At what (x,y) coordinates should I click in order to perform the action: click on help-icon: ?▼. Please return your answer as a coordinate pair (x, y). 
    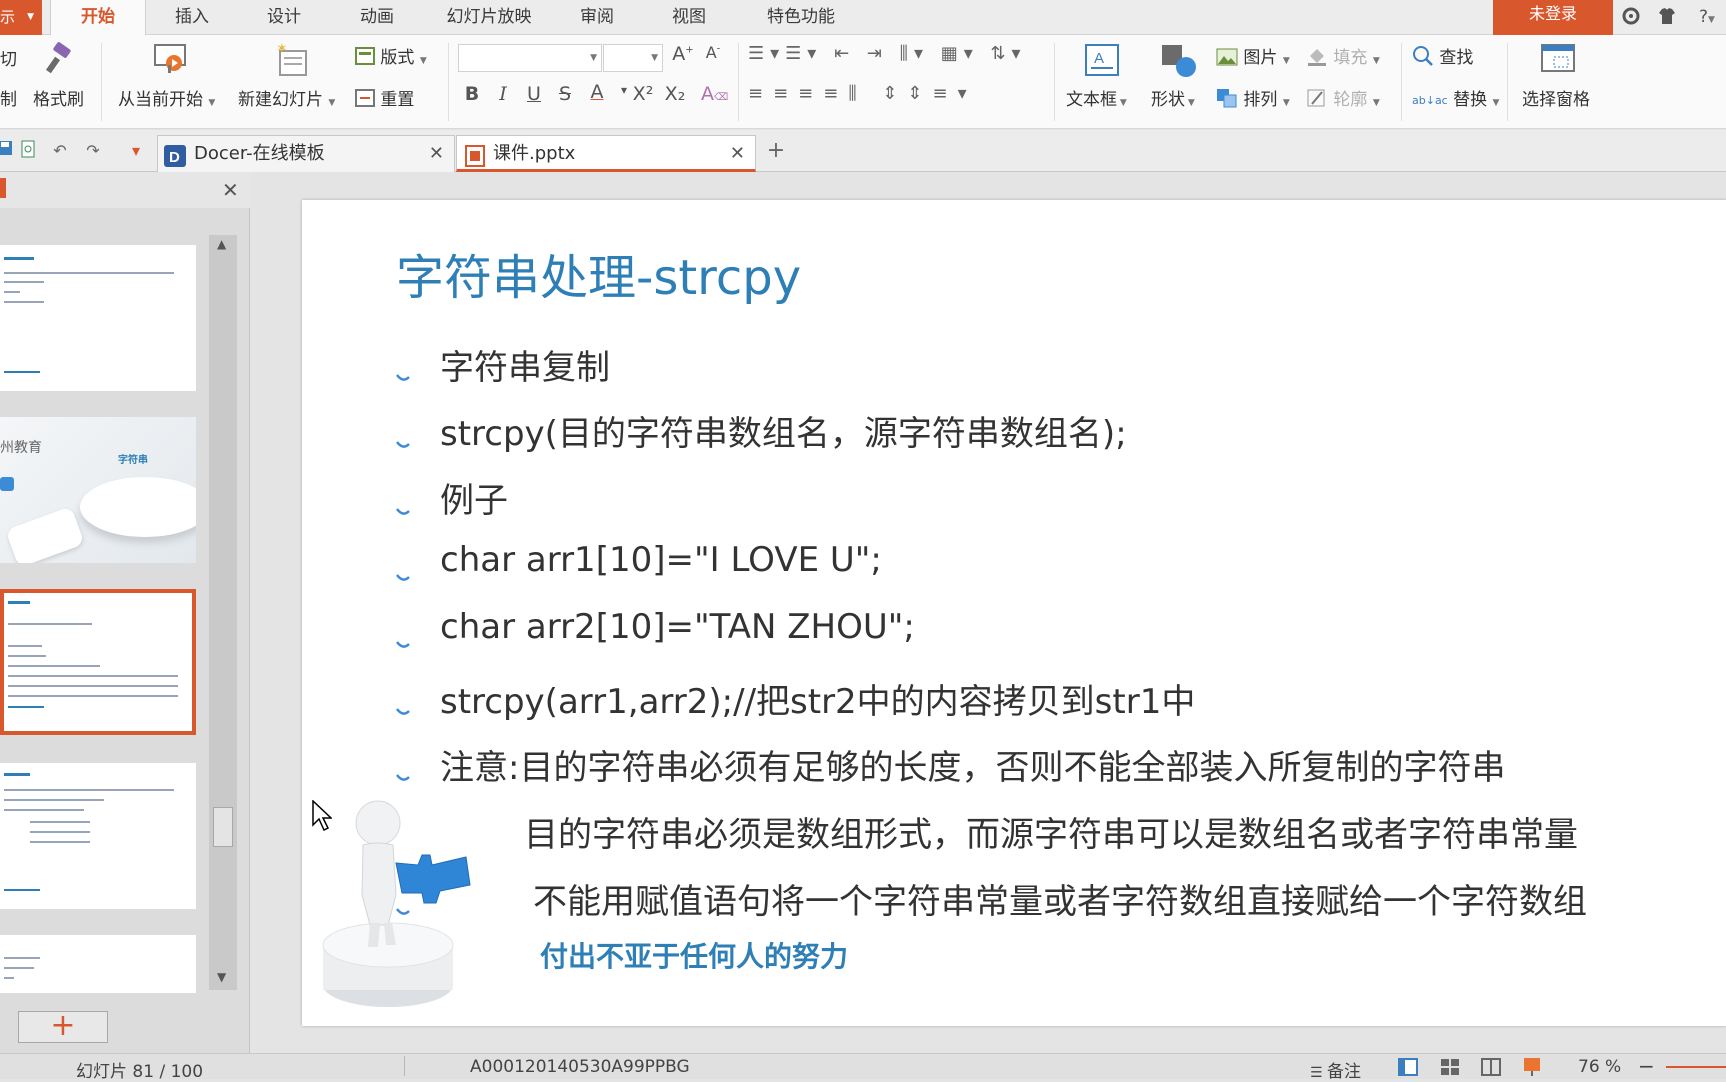
    Looking at the image, I should click on (1707, 17).